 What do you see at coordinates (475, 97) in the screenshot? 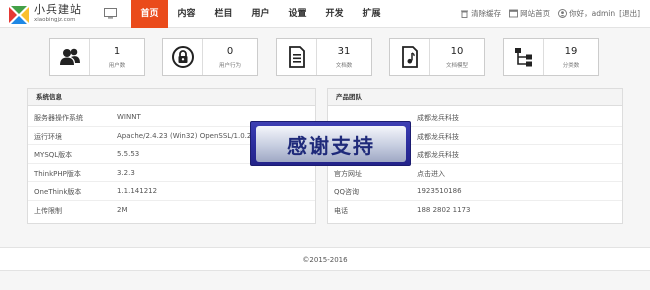
I see `panel-title: 产品团队` at bounding box center [475, 97].